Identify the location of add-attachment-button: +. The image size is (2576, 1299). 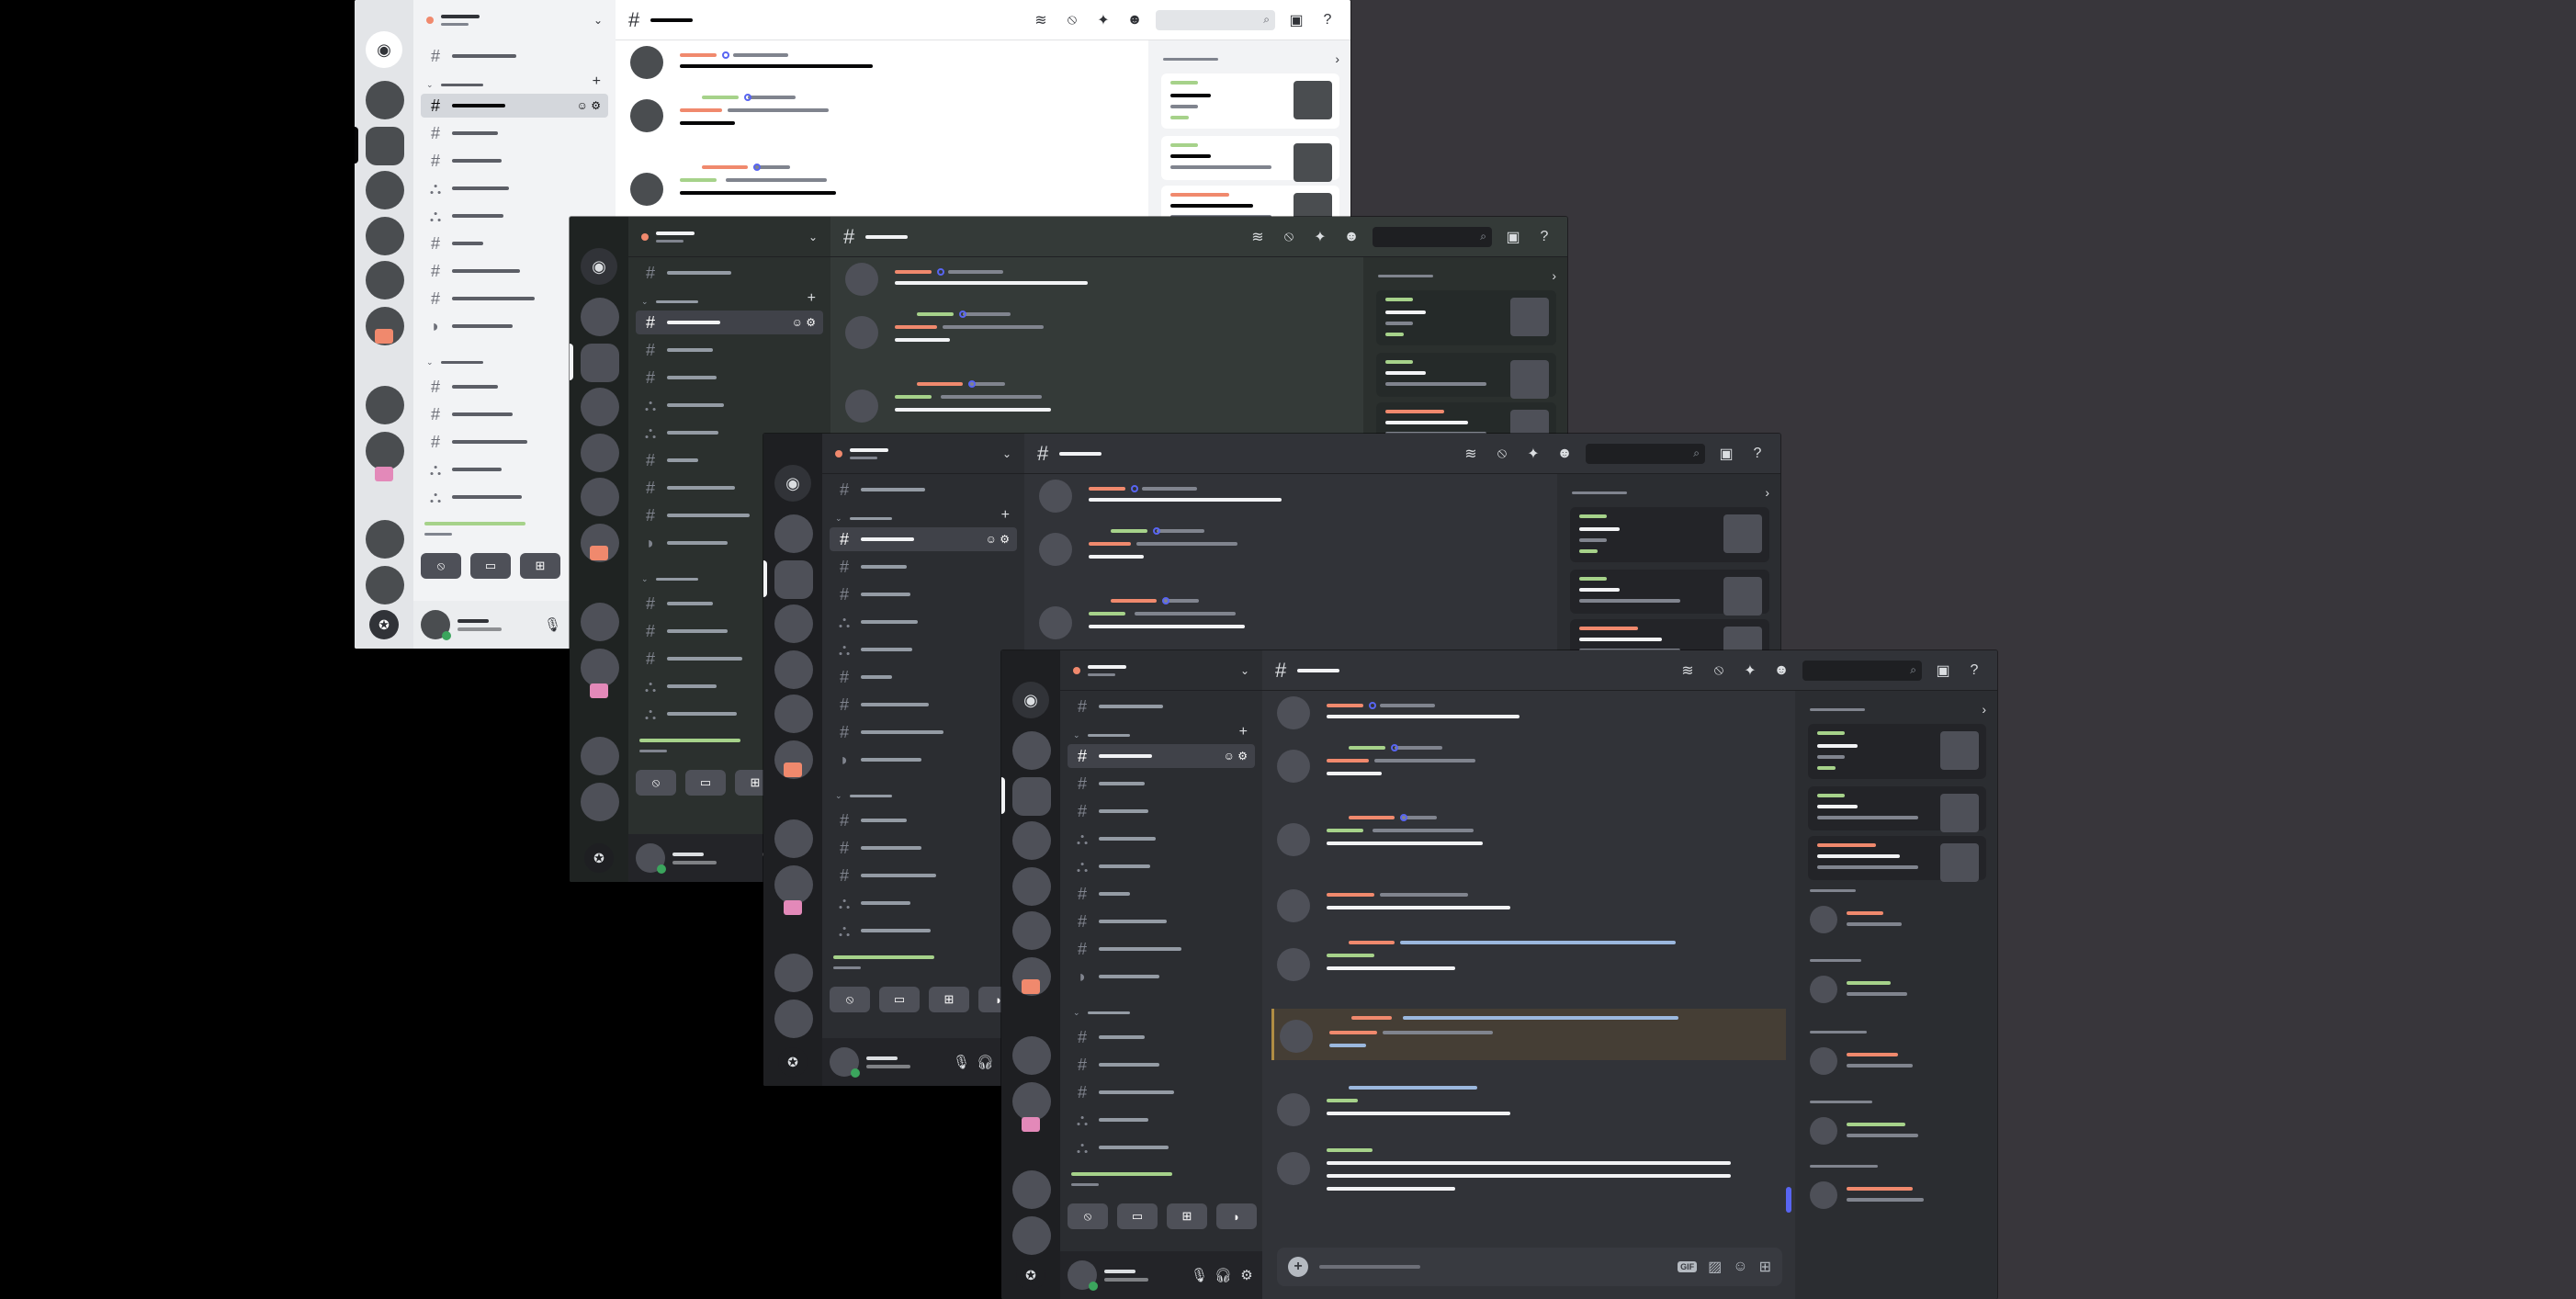
(1298, 1267).